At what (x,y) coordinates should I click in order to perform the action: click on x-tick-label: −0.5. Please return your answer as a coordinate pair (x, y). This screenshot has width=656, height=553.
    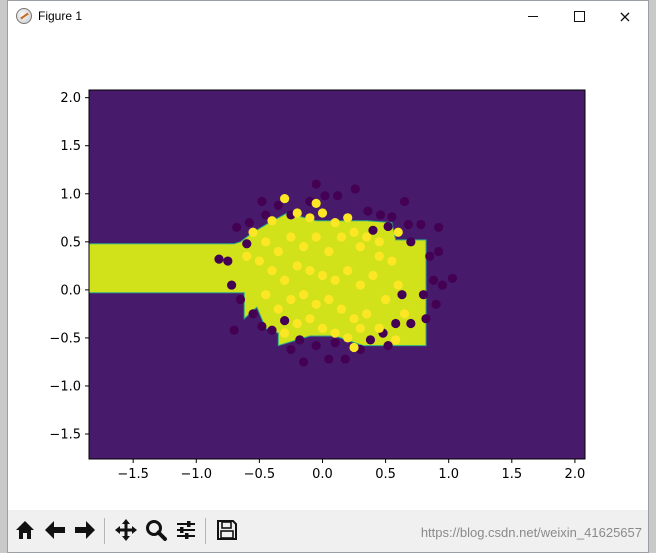
    Looking at the image, I should click on (260, 474).